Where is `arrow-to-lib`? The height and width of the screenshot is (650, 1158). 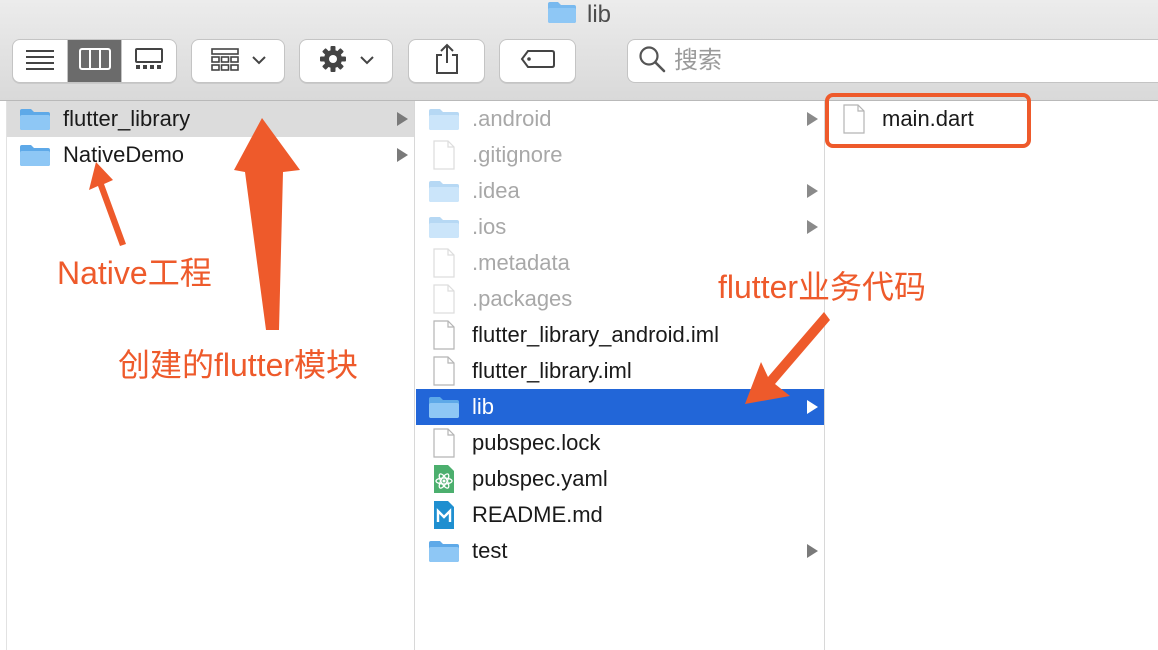
arrow-to-lib is located at coordinates (787, 358).